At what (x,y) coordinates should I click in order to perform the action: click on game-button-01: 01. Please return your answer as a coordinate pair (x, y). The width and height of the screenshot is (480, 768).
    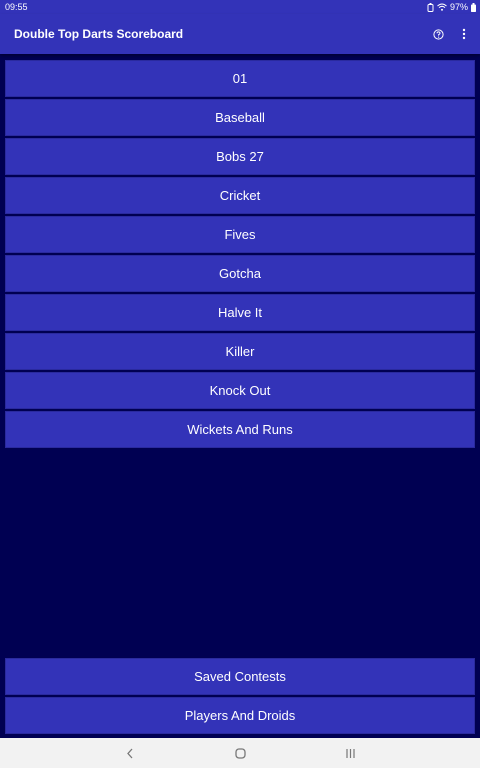
    Looking at the image, I should click on (240, 78).